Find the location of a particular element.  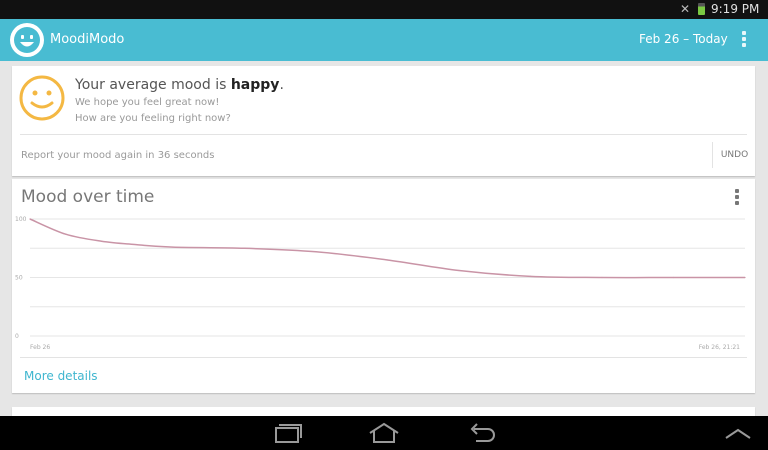

status-bar: ✕ 9:19 PM is located at coordinates (384, 9).